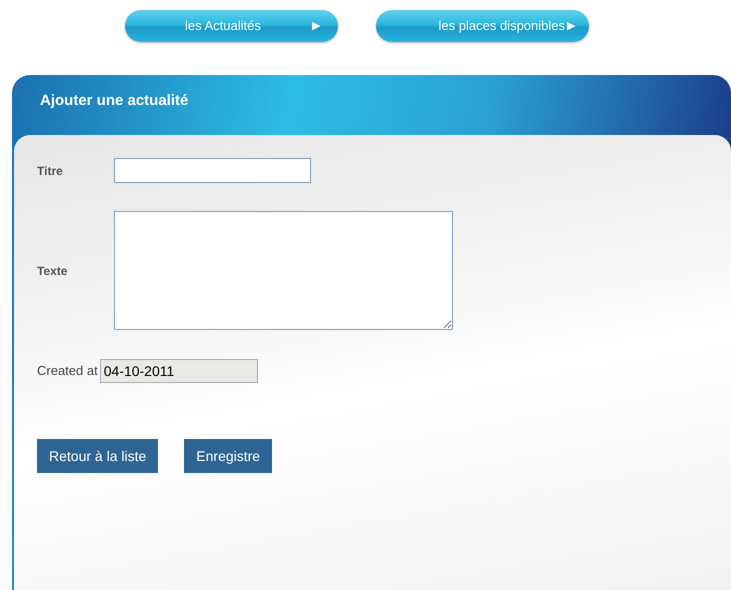 Image resolution: width=731 pixels, height=590 pixels. I want to click on field-label: Titre, so click(50, 171).